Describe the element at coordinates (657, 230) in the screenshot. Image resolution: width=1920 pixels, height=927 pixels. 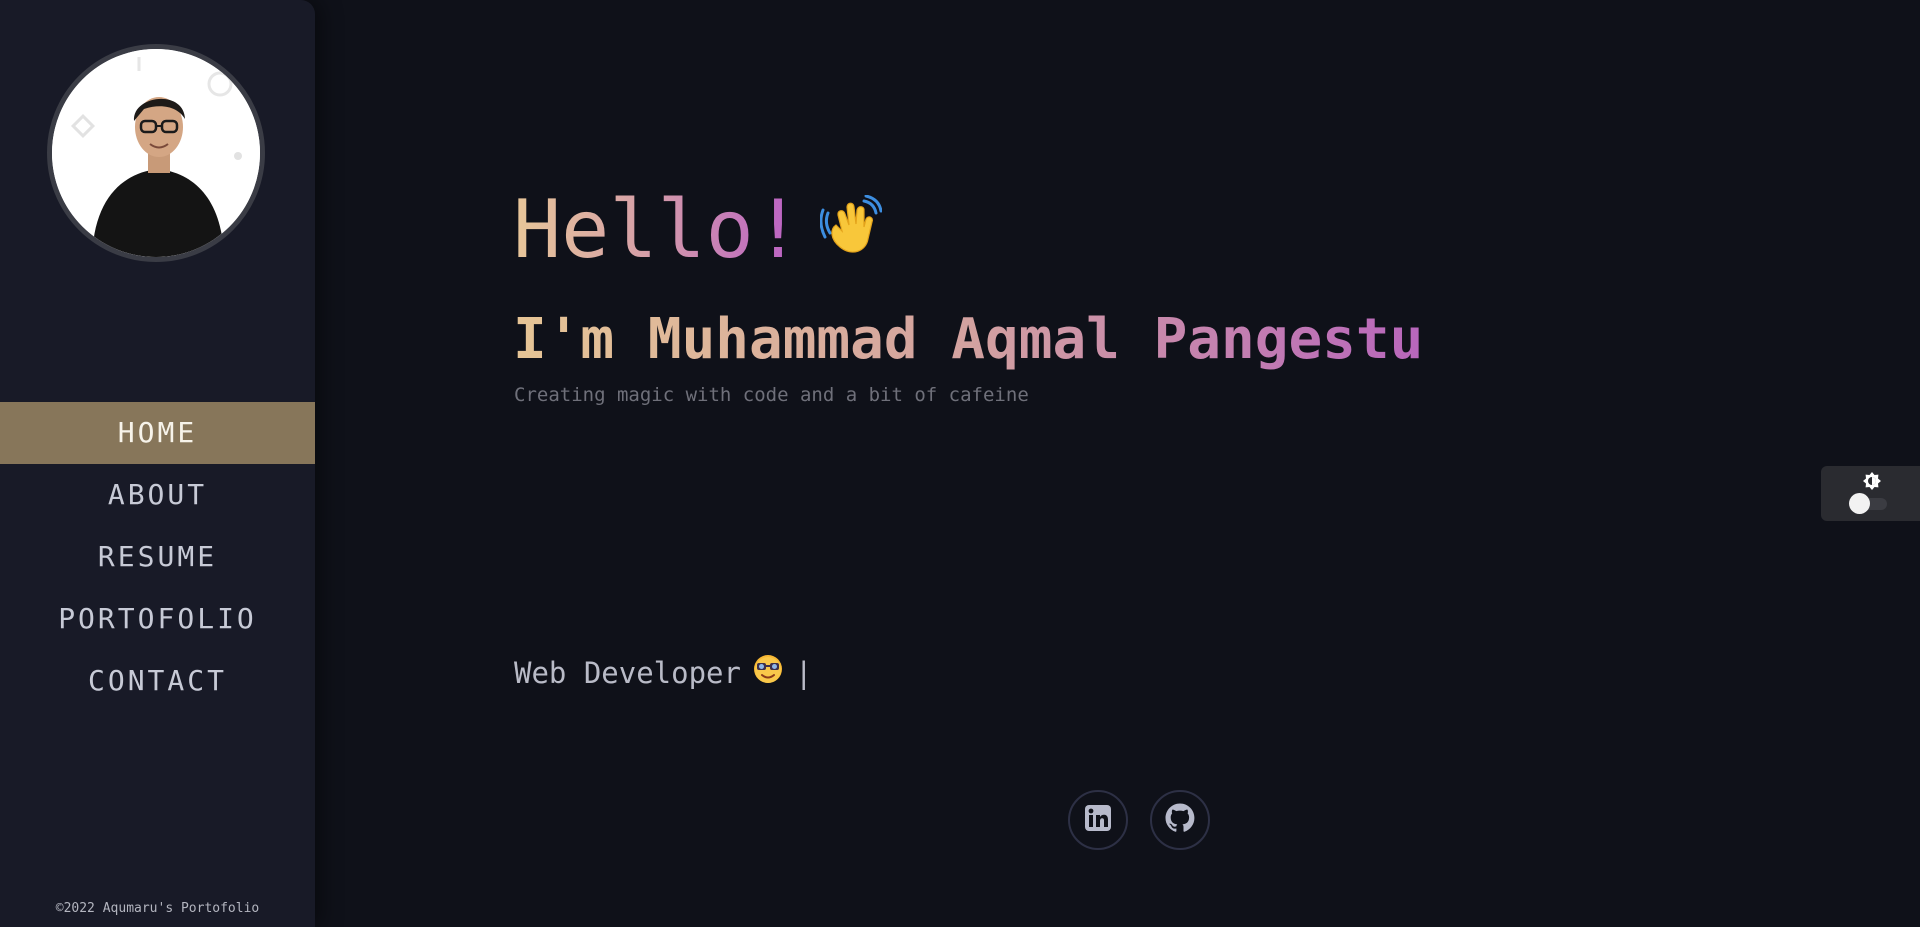
I see `greeting-text: Hello!` at that location.